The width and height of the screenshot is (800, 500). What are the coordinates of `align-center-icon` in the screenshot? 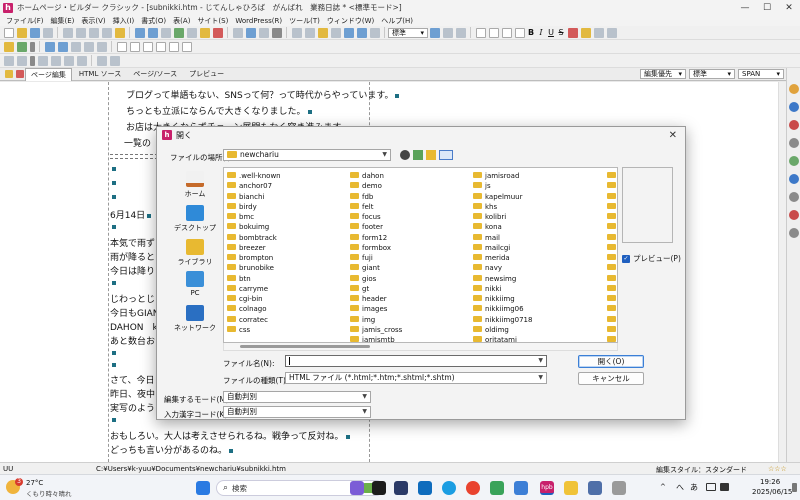 It's located at (447, 32).